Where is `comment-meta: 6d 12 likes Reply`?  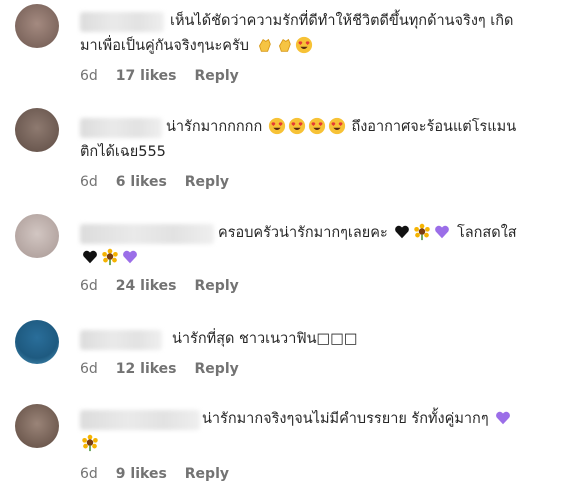 comment-meta: 6d 12 likes Reply is located at coordinates (168, 369).